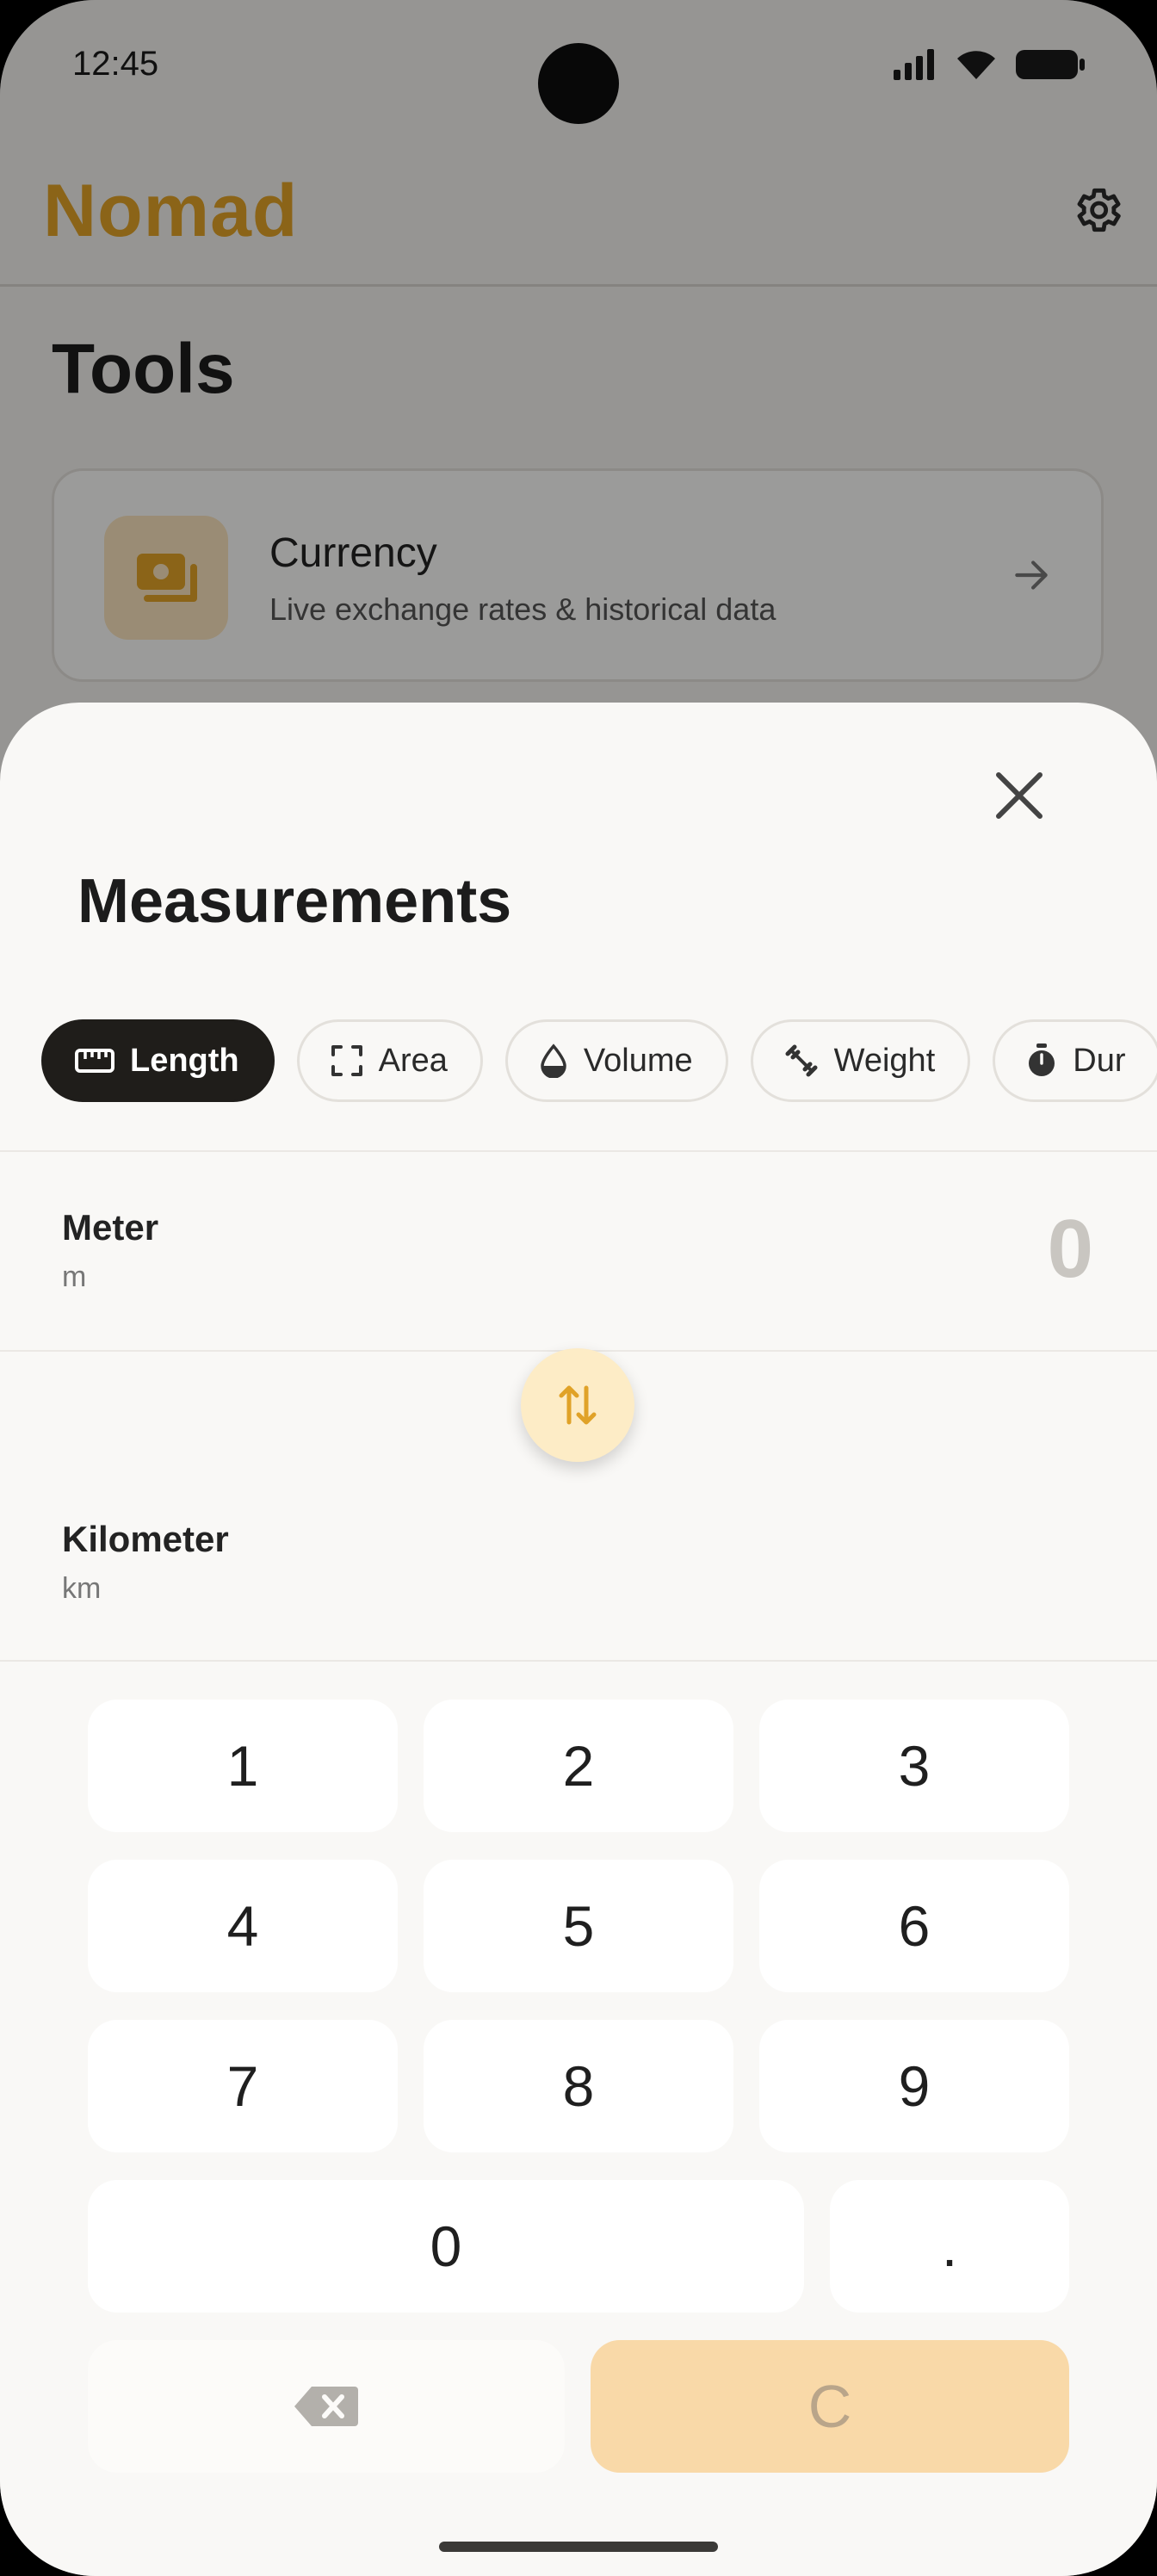 The width and height of the screenshot is (1157, 2576). I want to click on key-decimal: ., so click(949, 2246).